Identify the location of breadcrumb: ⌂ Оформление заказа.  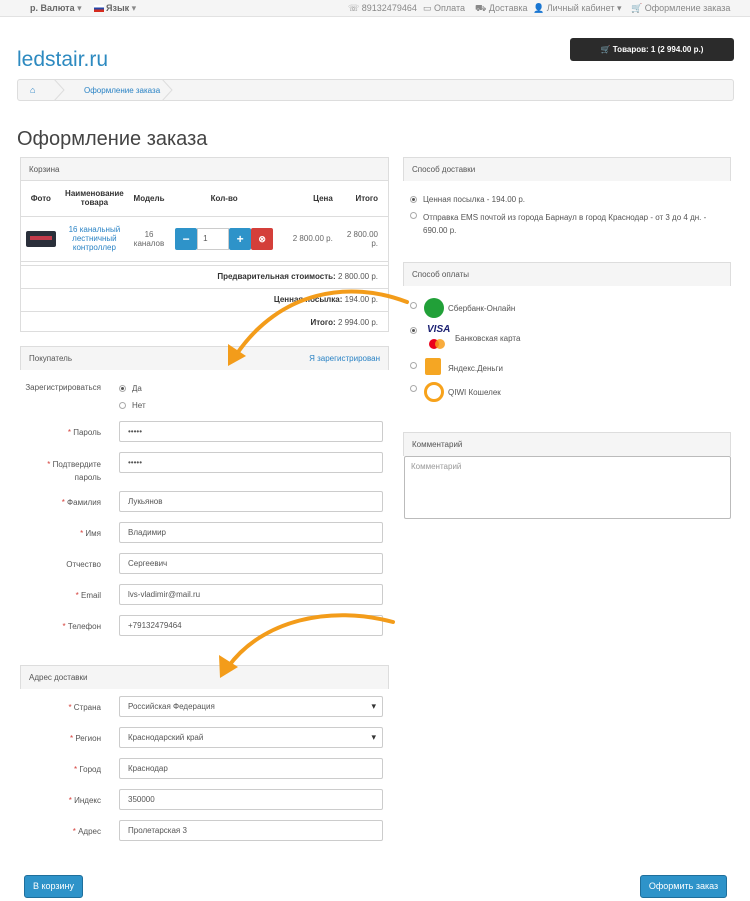
(375, 90).